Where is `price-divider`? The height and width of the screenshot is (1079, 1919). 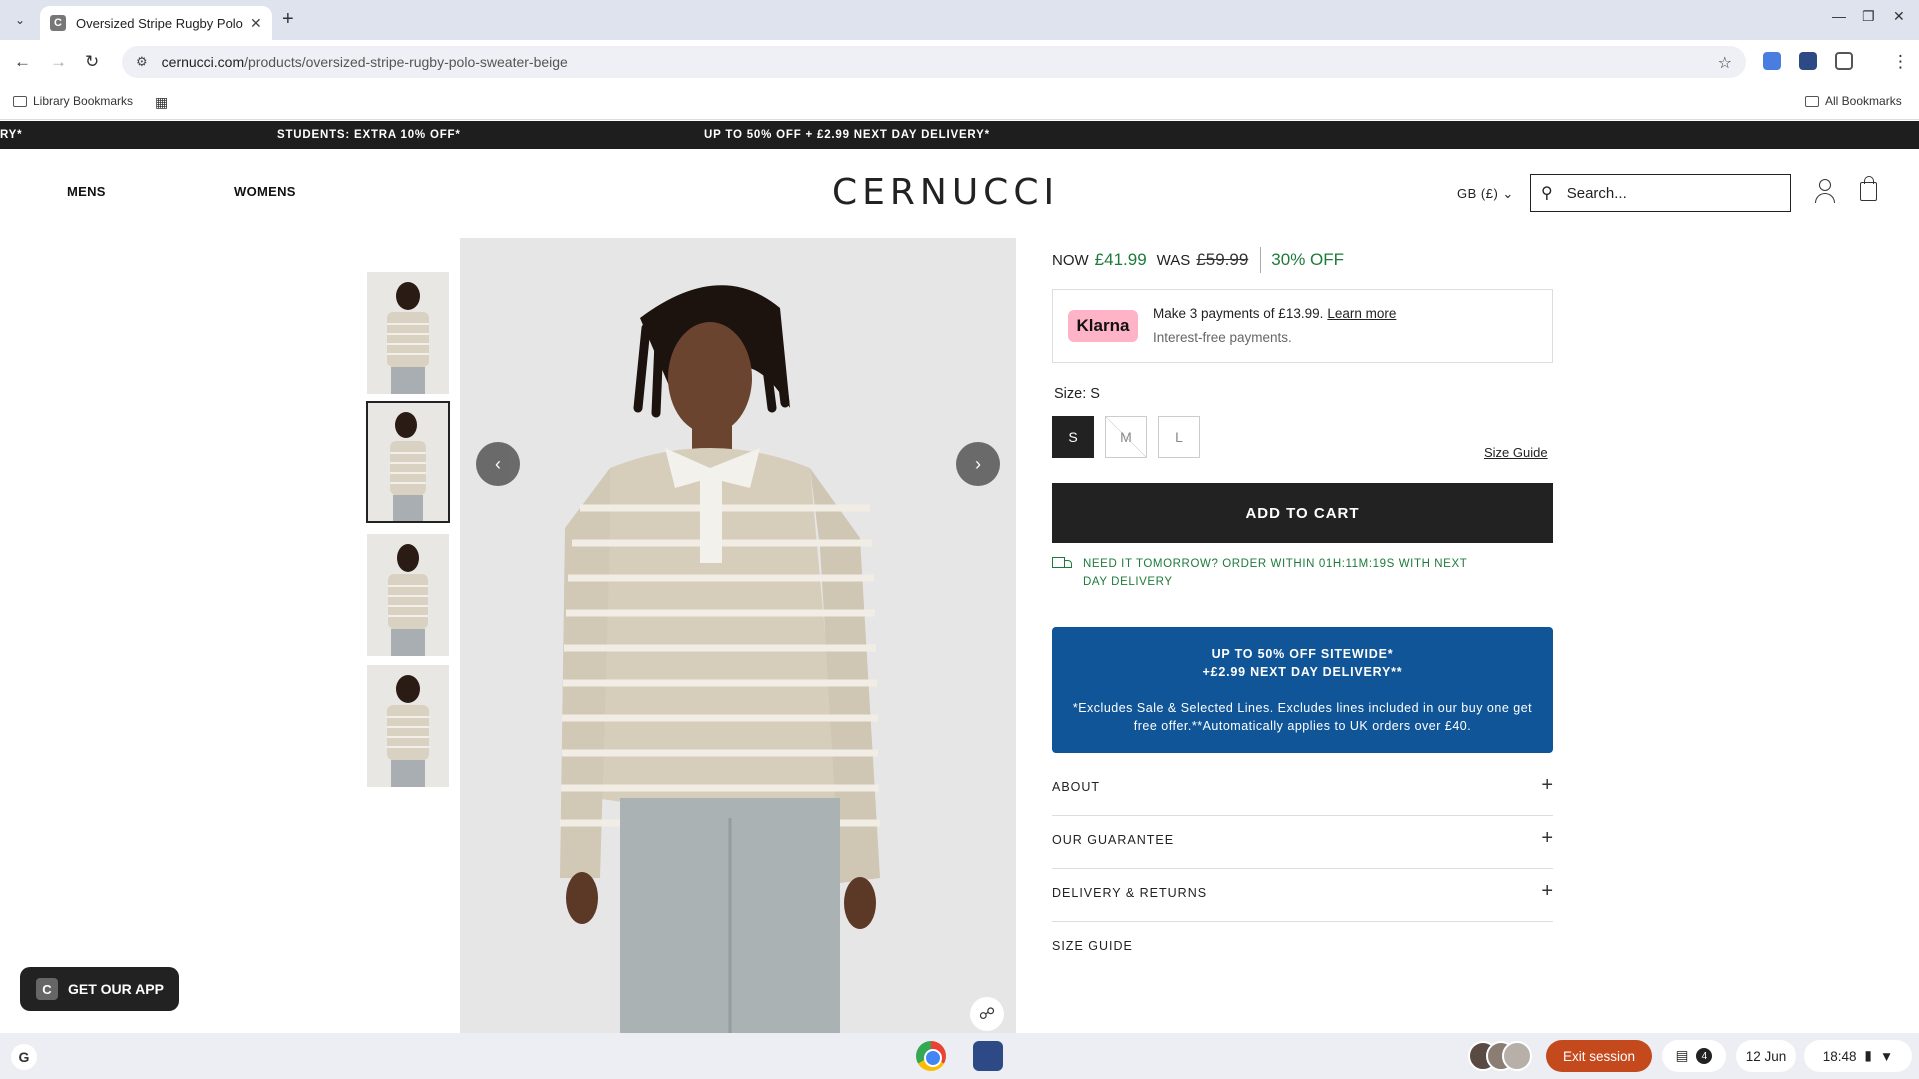 price-divider is located at coordinates (1261, 260).